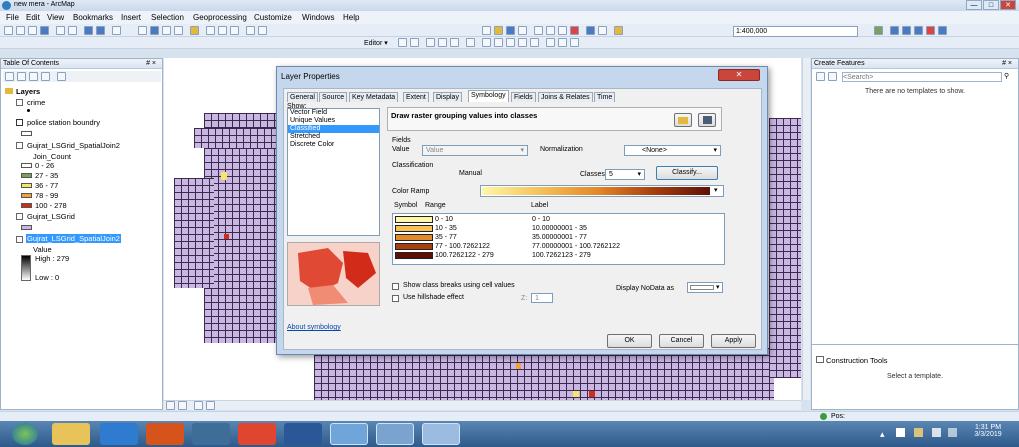 This screenshot has height=447, width=1019. Describe the element at coordinates (1008, 5) in the screenshot. I see `close-button: ✕` at that location.